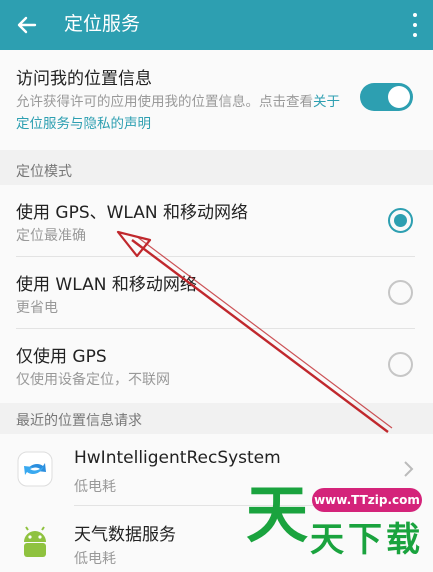  I want to click on back-arrow-icon, so click(27, 25).